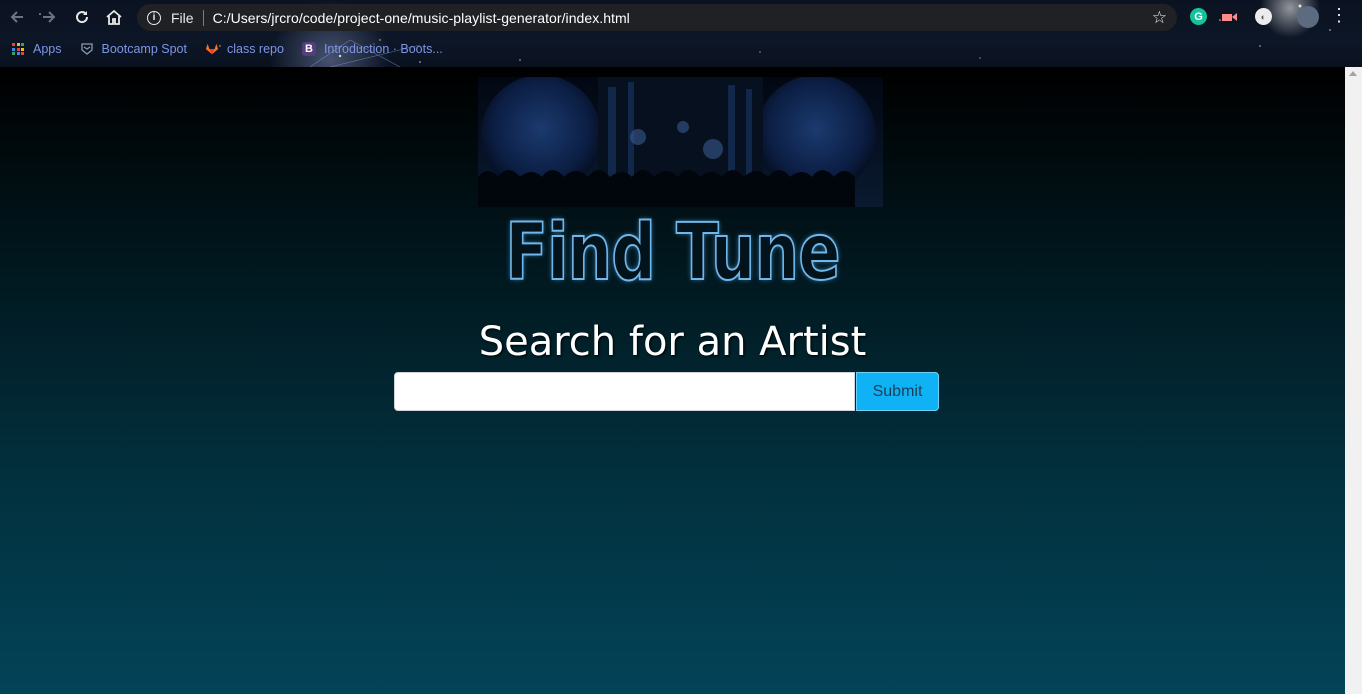 The height and width of the screenshot is (694, 1362). I want to click on bookmark-class-repo: class repo, so click(244, 49).